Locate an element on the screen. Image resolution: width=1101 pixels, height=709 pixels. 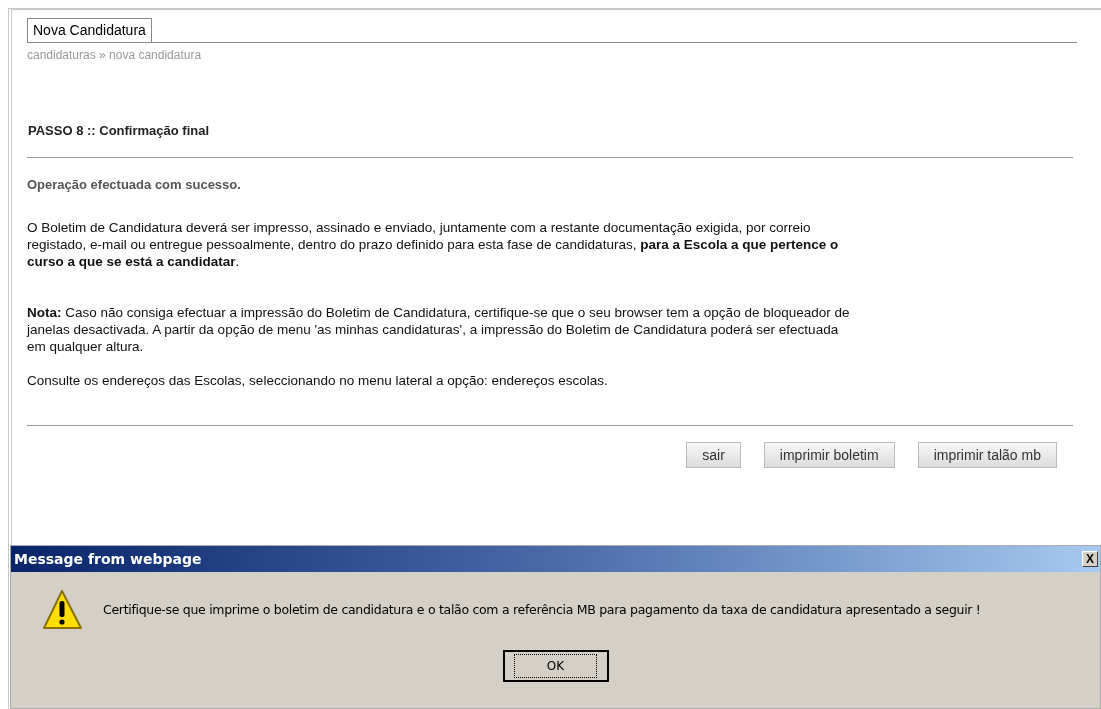
paragraph: Nota: Caso não consiga efectuar a impressão do Boletim de Candidatura, certifique-se que o seu browser tem a opção de bloqueador de janelas desactivada. A partir da opção de menu 'as minhas candidaturas', a impressão do Boletim de Candidatura poderá ser efectuada em qualquer altura. is located at coordinates (439, 329).